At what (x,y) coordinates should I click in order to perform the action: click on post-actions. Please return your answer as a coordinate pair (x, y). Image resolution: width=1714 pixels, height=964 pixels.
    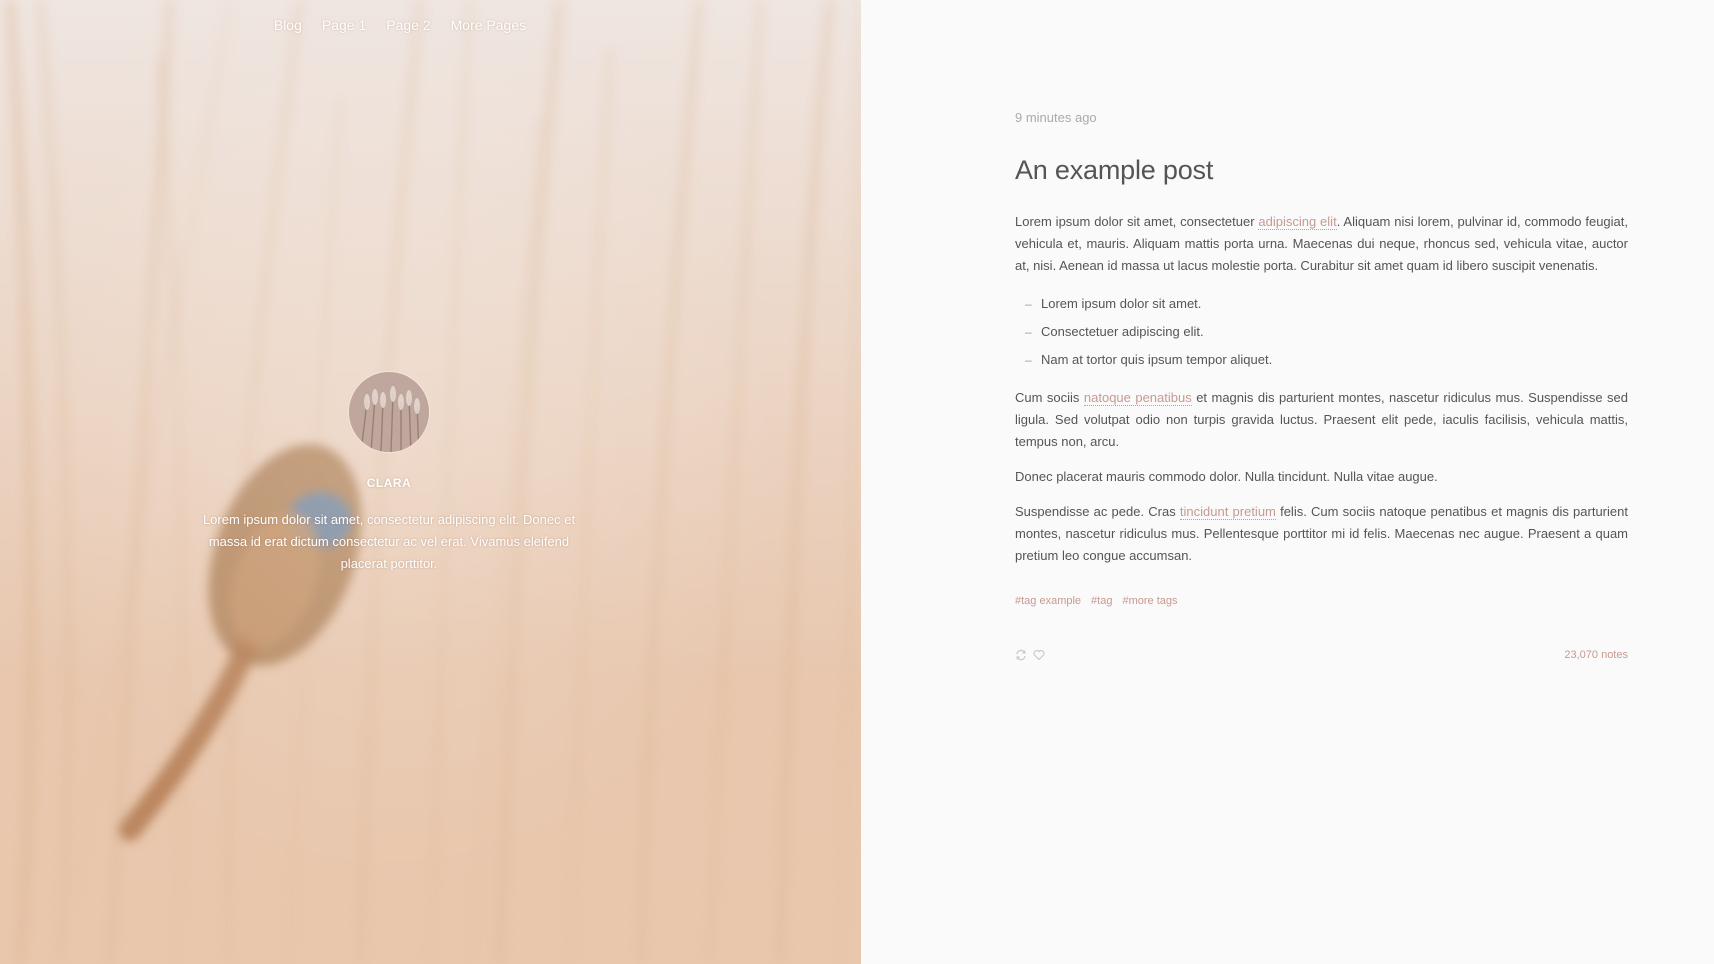
    Looking at the image, I should click on (1030, 655).